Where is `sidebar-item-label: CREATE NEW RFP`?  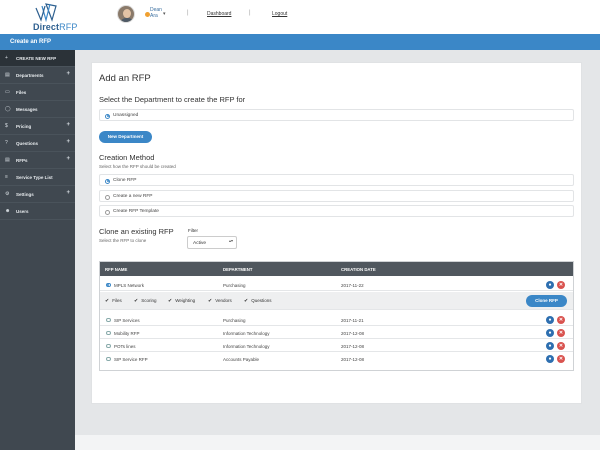 sidebar-item-label: CREATE NEW RFP is located at coordinates (36, 58).